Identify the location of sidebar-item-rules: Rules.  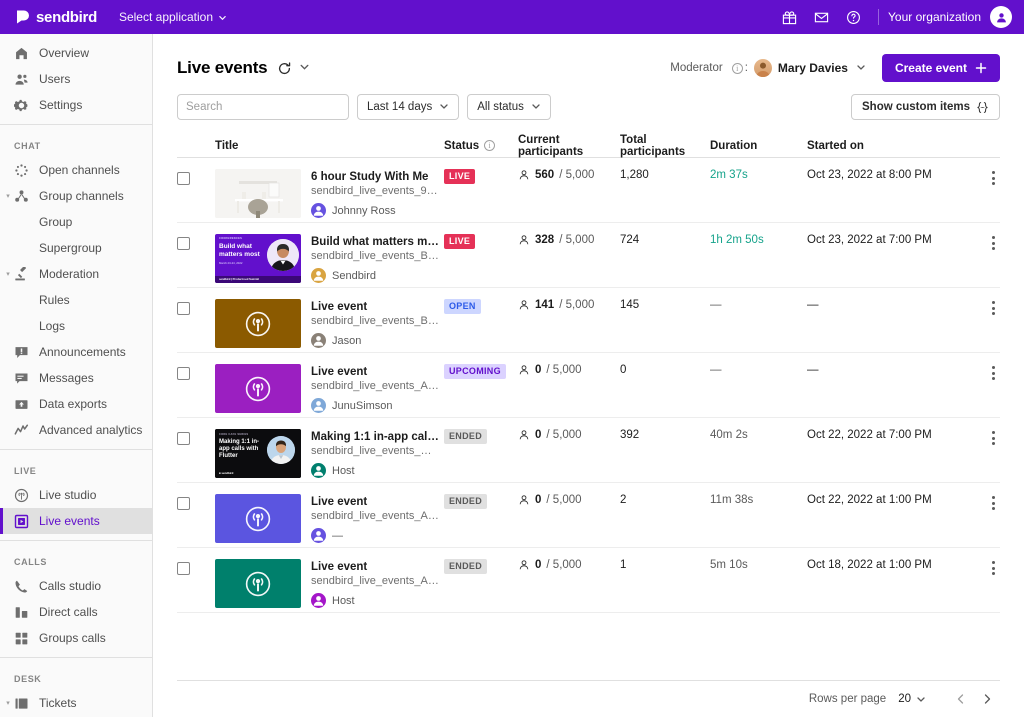
(76, 300).